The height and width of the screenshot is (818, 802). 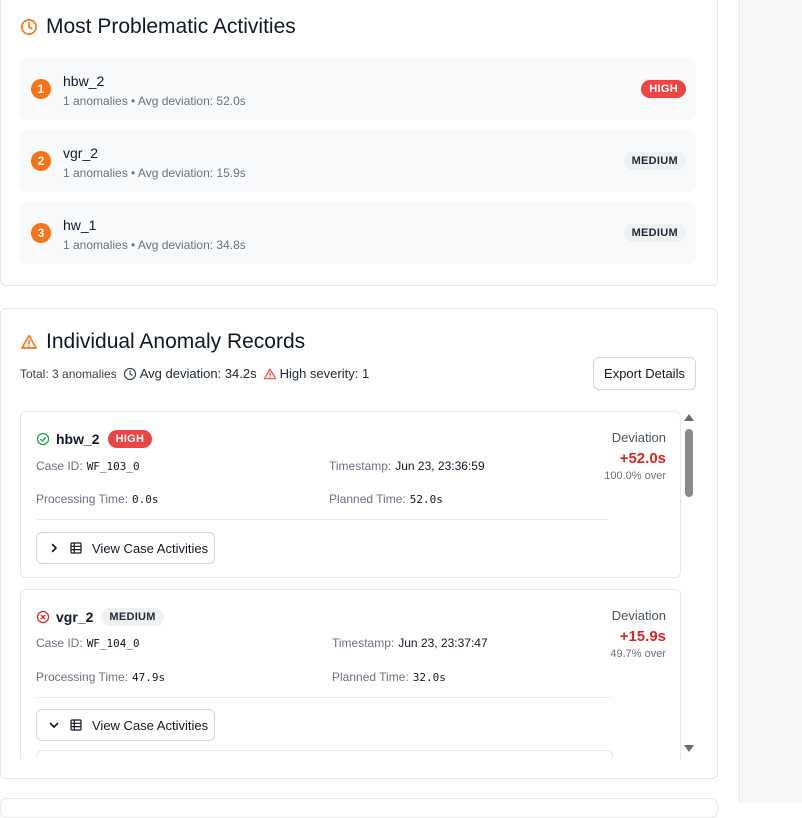 I want to click on processing-time-field: Processing Time: 0.0s, so click(x=97, y=499).